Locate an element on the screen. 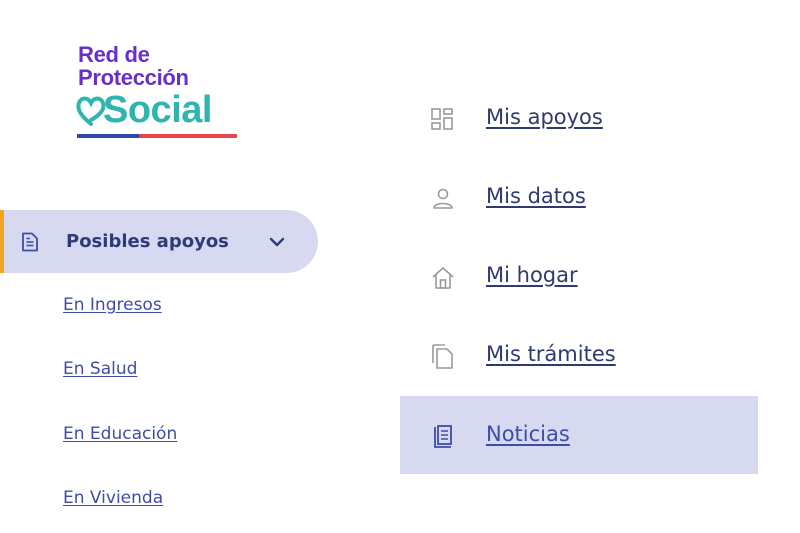  logo-text-line2: Protección is located at coordinates (133, 77).